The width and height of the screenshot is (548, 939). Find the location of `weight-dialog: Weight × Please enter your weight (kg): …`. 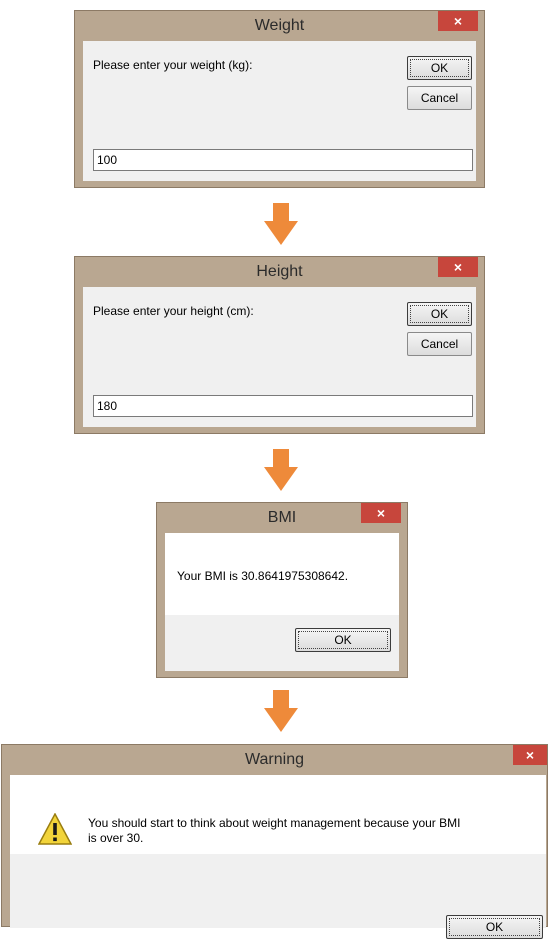

weight-dialog: Weight × Please enter your weight (kg): … is located at coordinates (279, 99).